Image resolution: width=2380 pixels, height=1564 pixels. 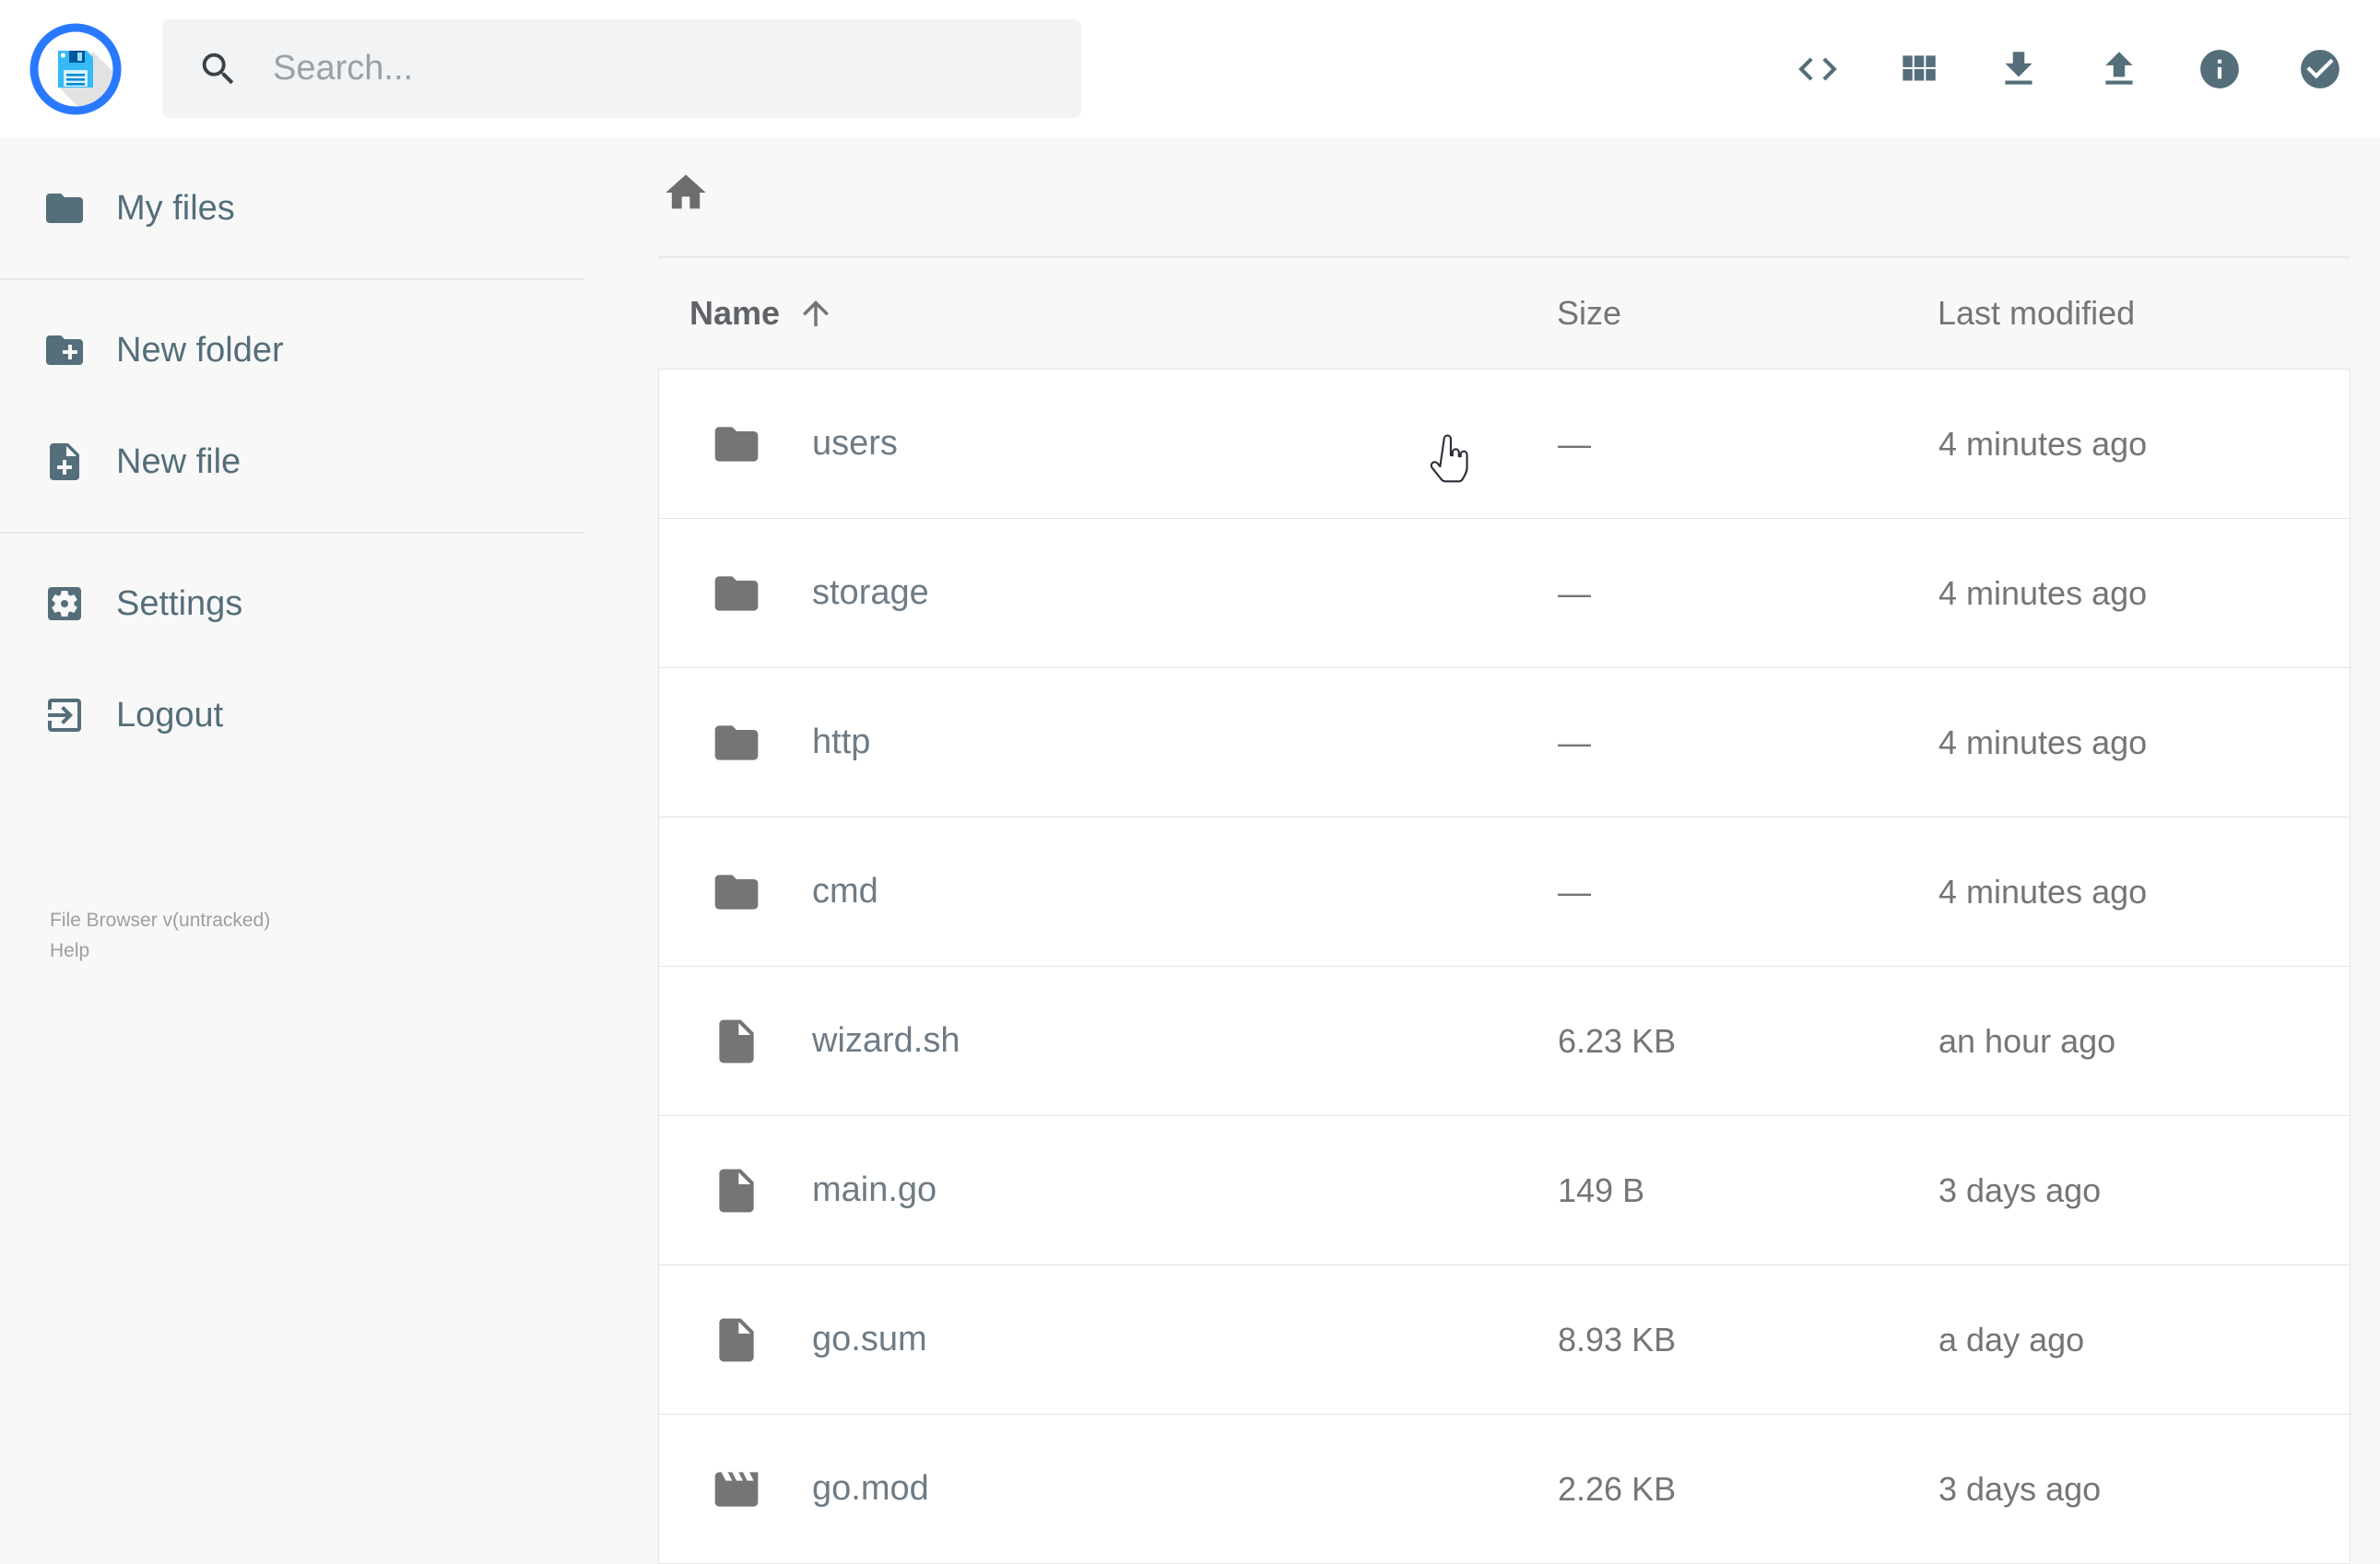 What do you see at coordinates (64, 350) in the screenshot?
I see `create-new-folder-icon` at bounding box center [64, 350].